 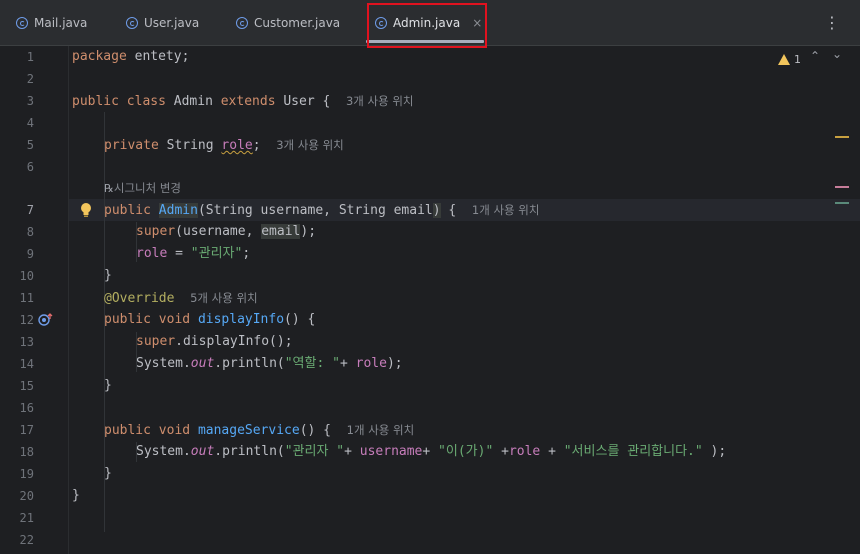 What do you see at coordinates (22, 23) in the screenshot?
I see `mail-class-icon` at bounding box center [22, 23].